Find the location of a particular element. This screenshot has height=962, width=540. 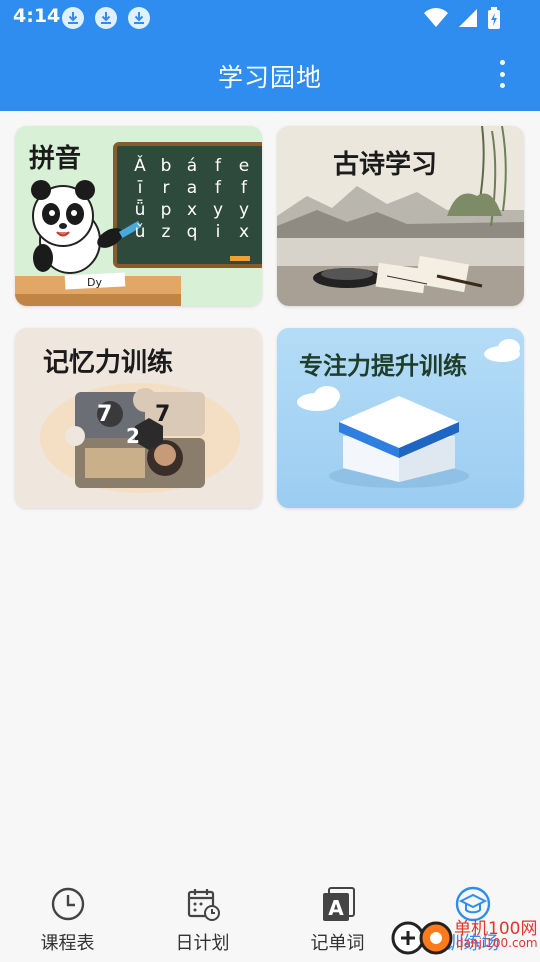

card-title: 专注力提升训练 is located at coordinates (383, 365).